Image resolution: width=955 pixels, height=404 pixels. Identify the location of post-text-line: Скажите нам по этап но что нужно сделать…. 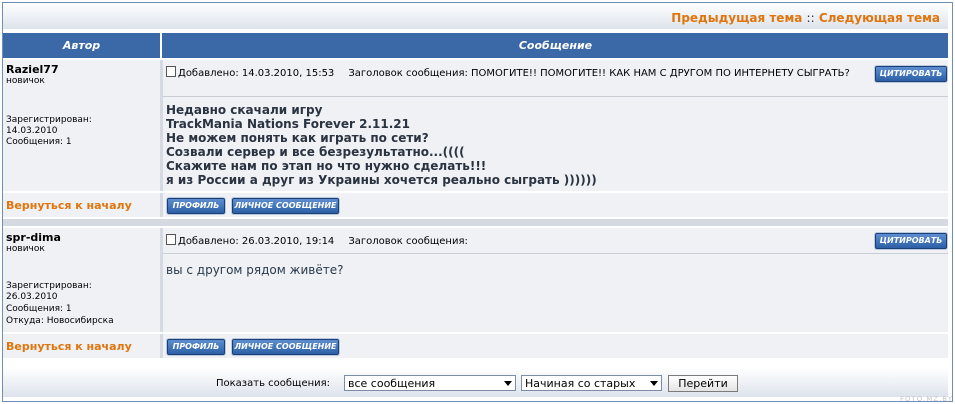
(326, 166).